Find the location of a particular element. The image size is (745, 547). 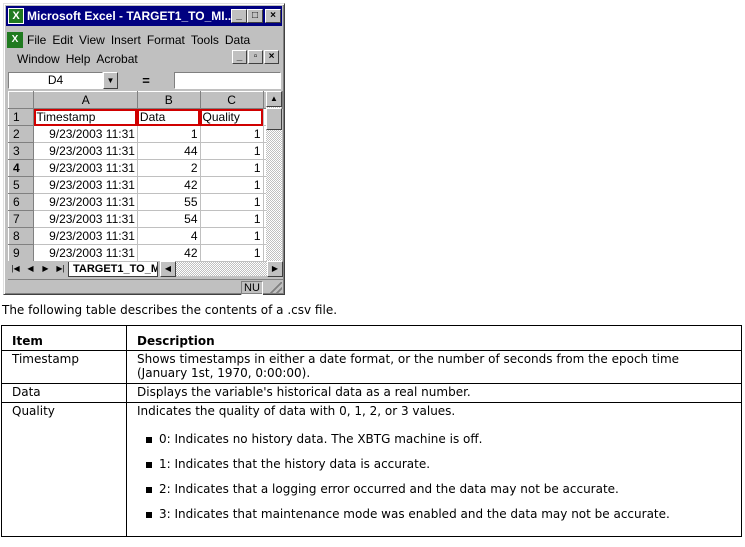

next-sheet-icon: ▶ is located at coordinates (45, 269).